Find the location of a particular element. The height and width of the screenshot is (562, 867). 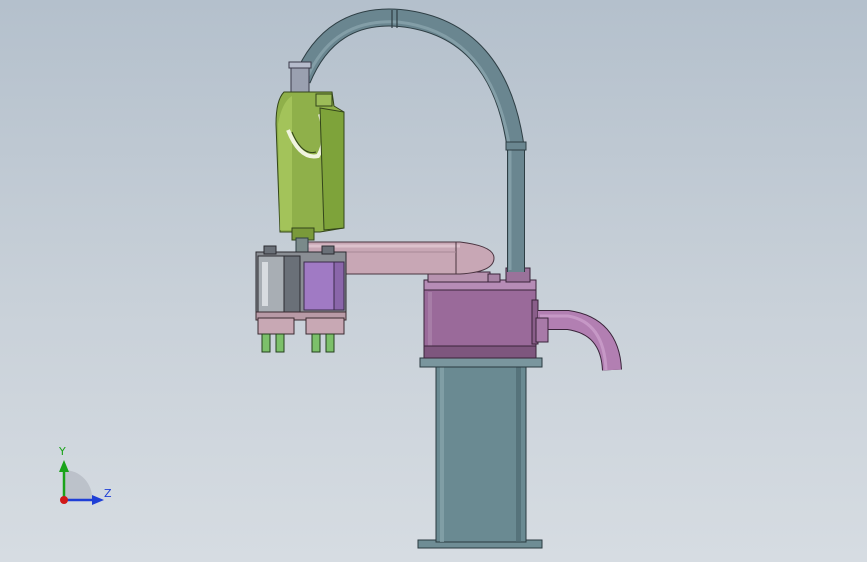

base-box is located at coordinates (481, 319).